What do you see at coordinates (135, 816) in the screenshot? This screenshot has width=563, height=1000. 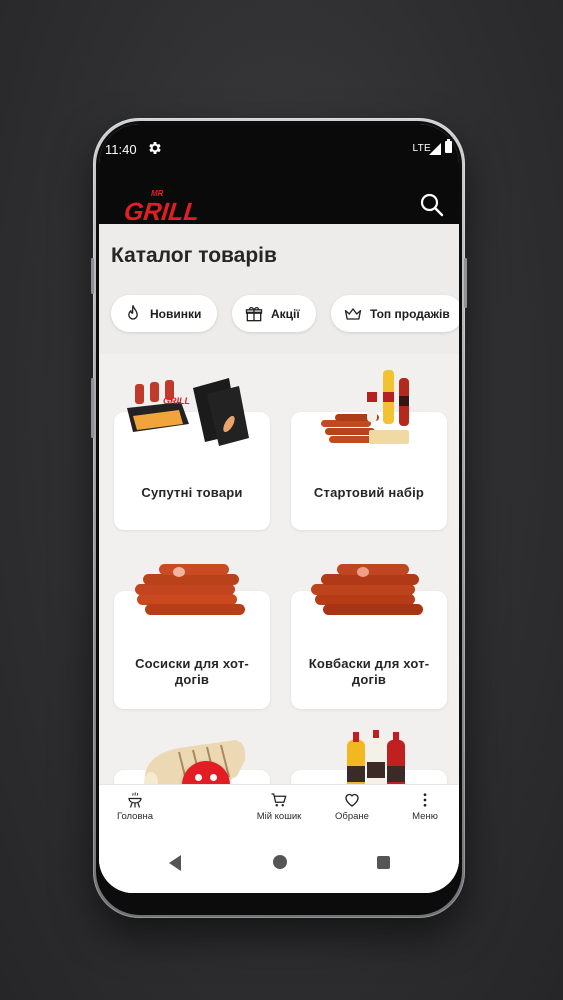 I see `nav-label: Головна` at bounding box center [135, 816].